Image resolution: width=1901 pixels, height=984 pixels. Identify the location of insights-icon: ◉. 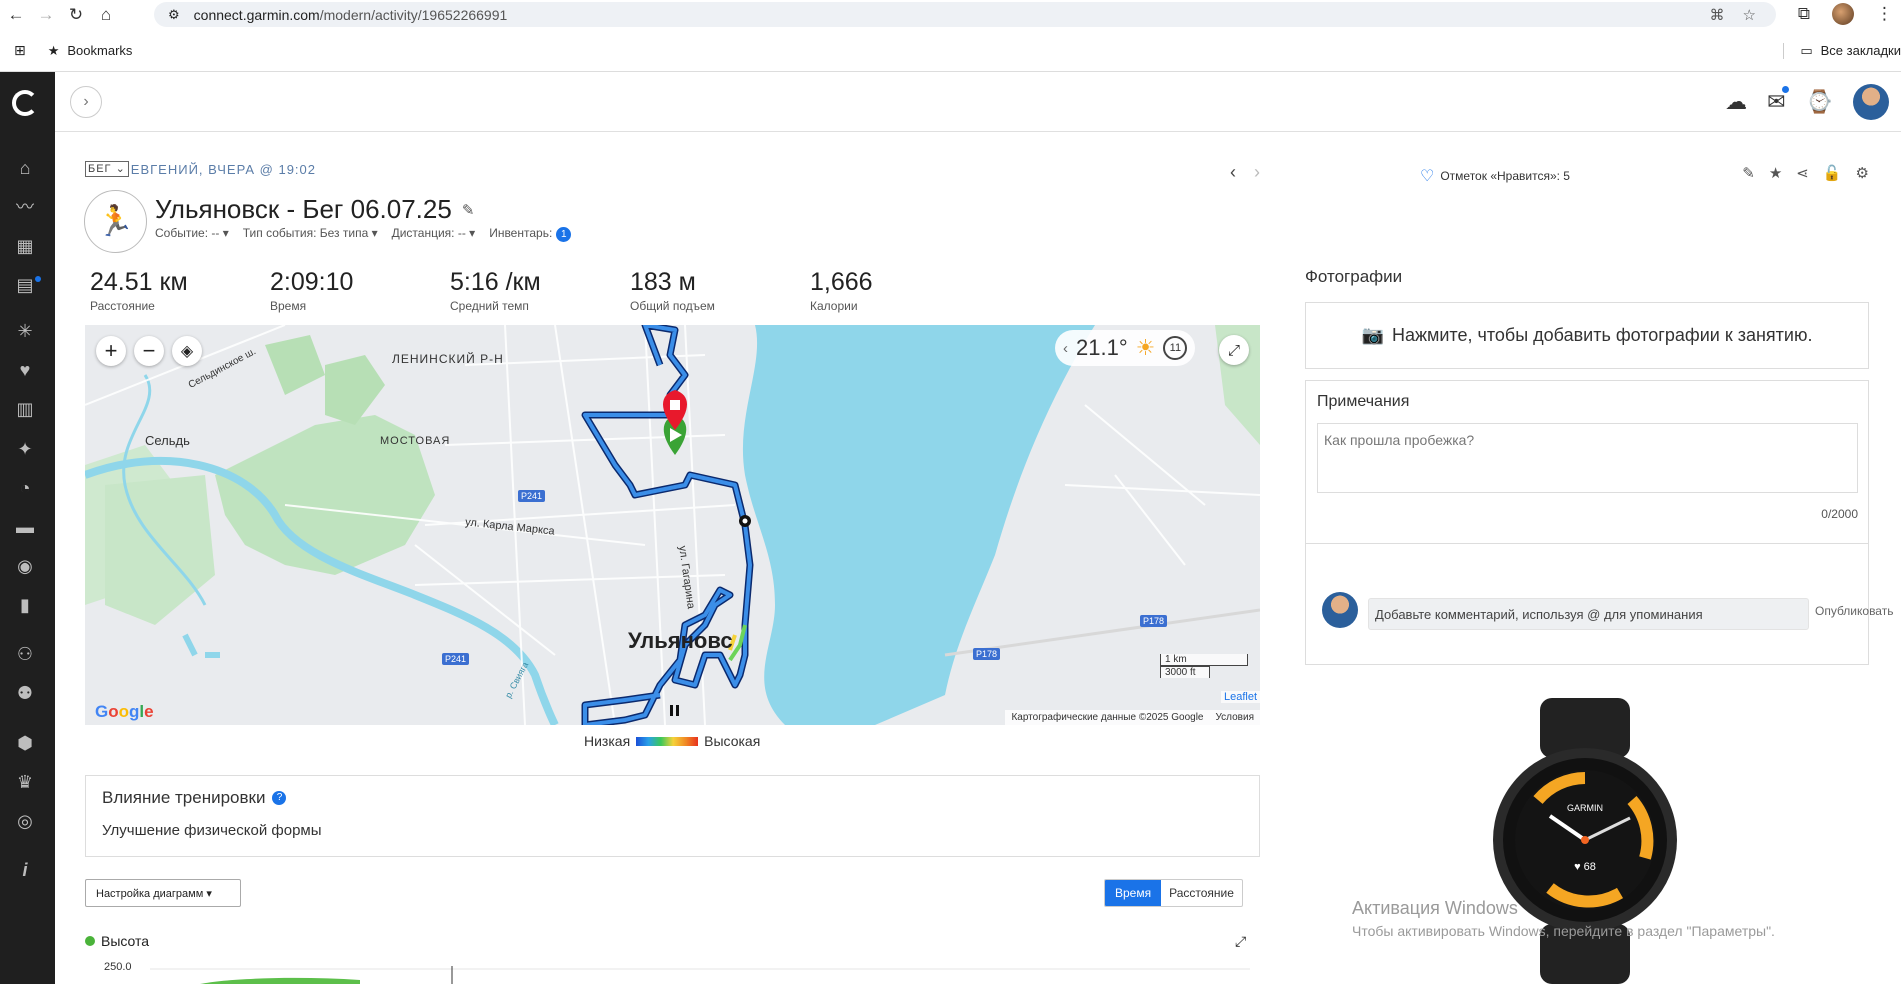
(25, 566).